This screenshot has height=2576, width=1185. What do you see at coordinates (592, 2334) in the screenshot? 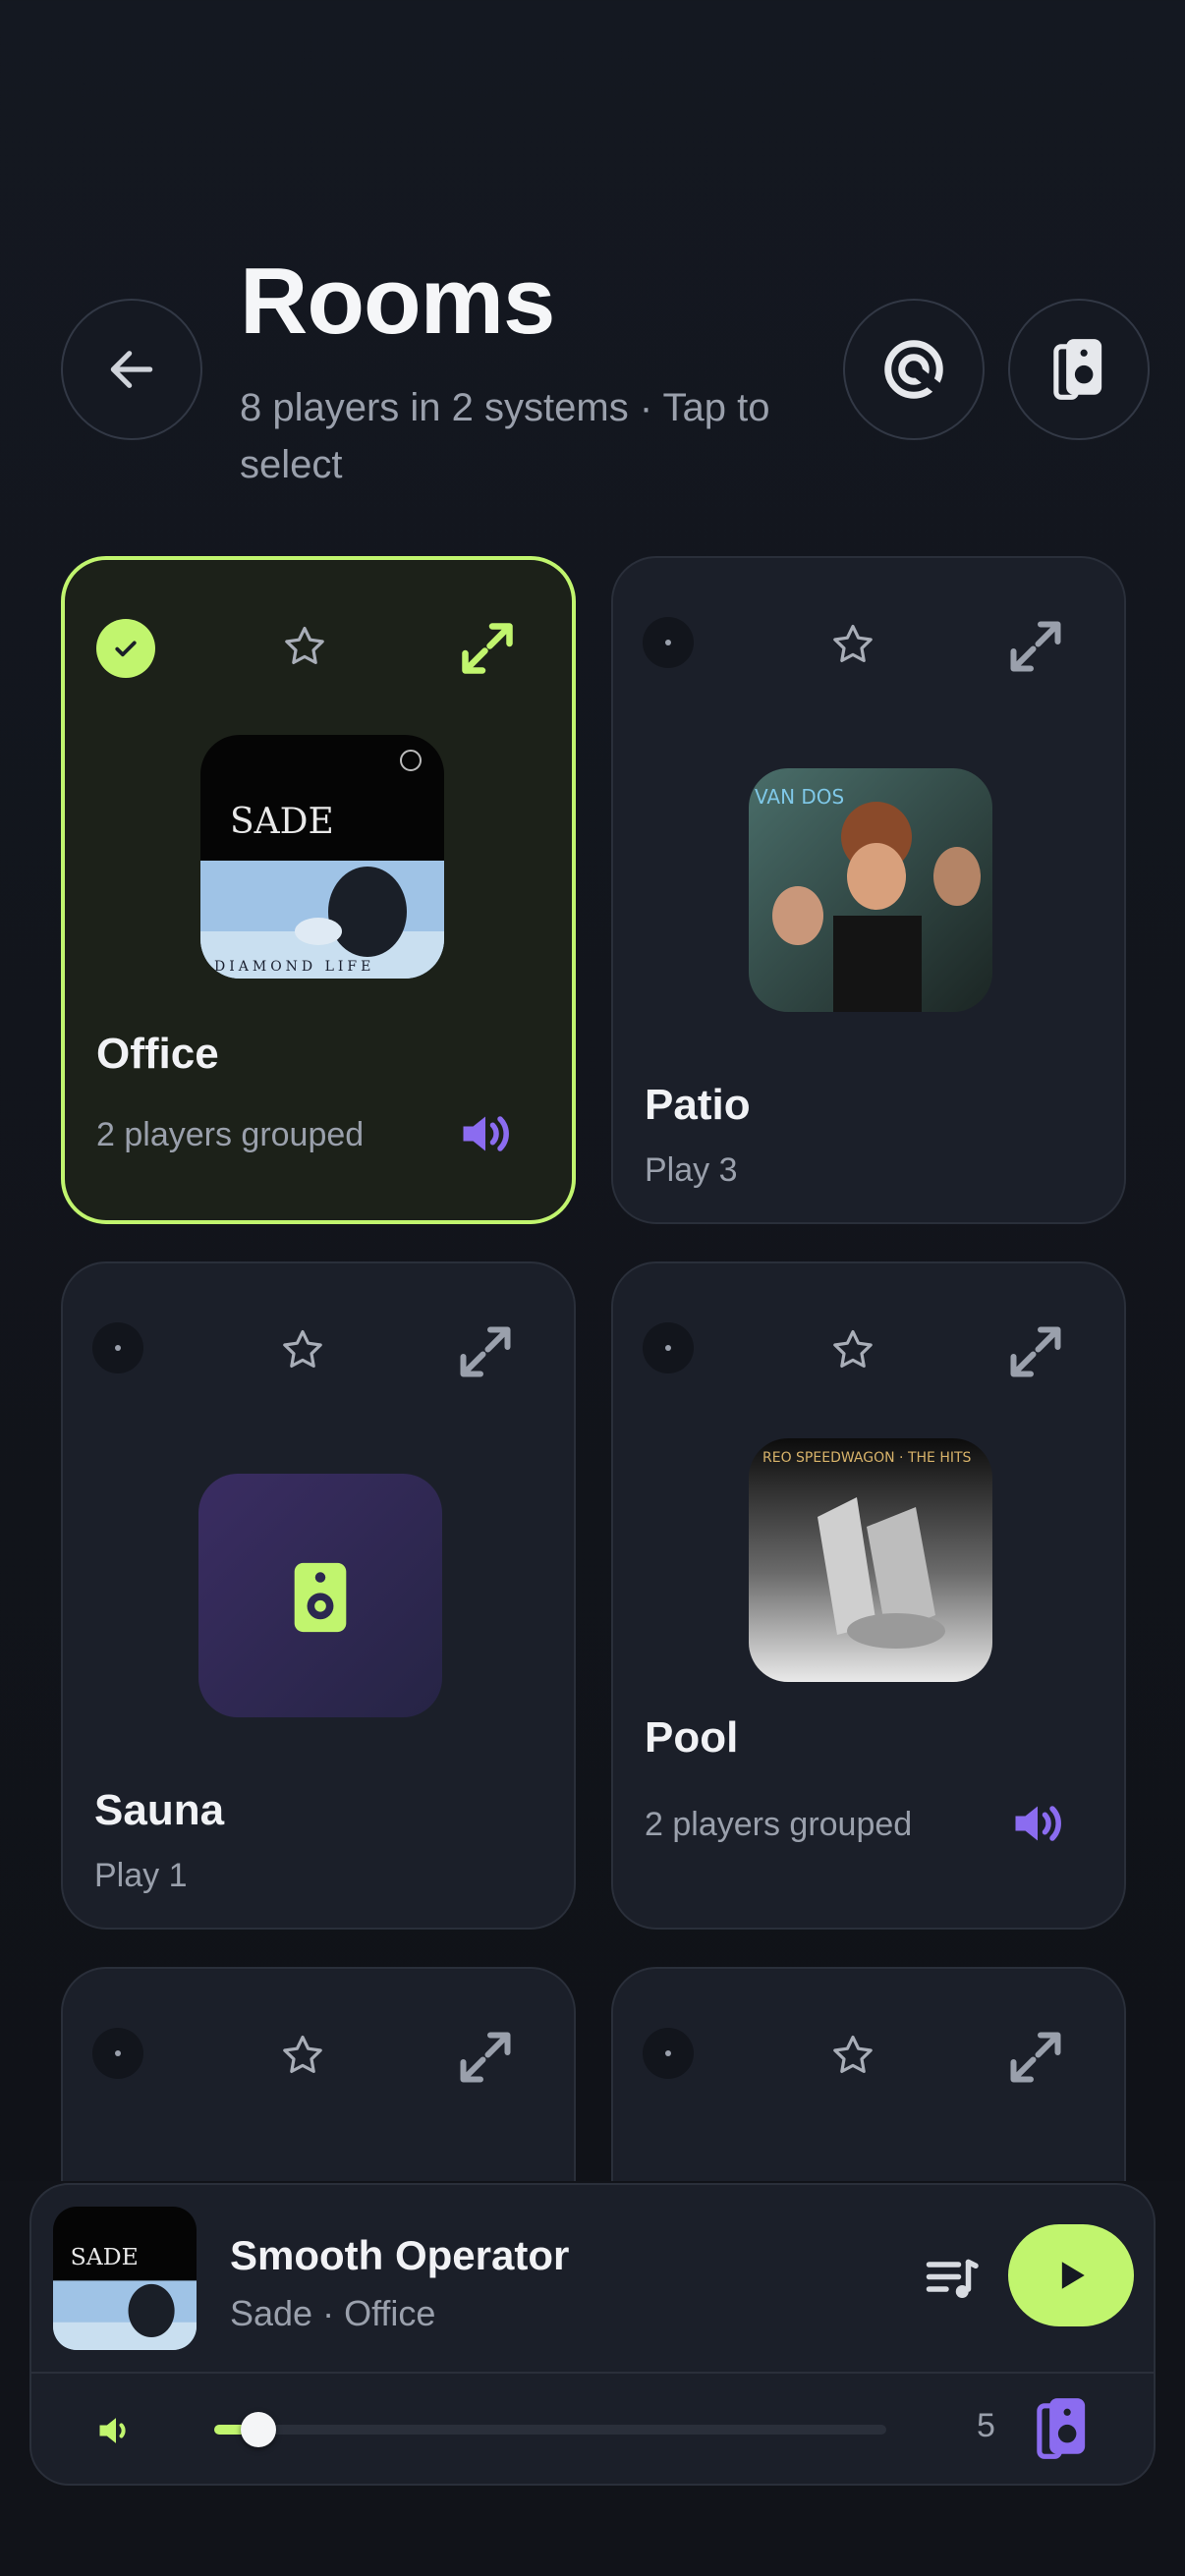
I see `now-playing-bar: SADE Smooth Operator Sade · Office 5` at bounding box center [592, 2334].